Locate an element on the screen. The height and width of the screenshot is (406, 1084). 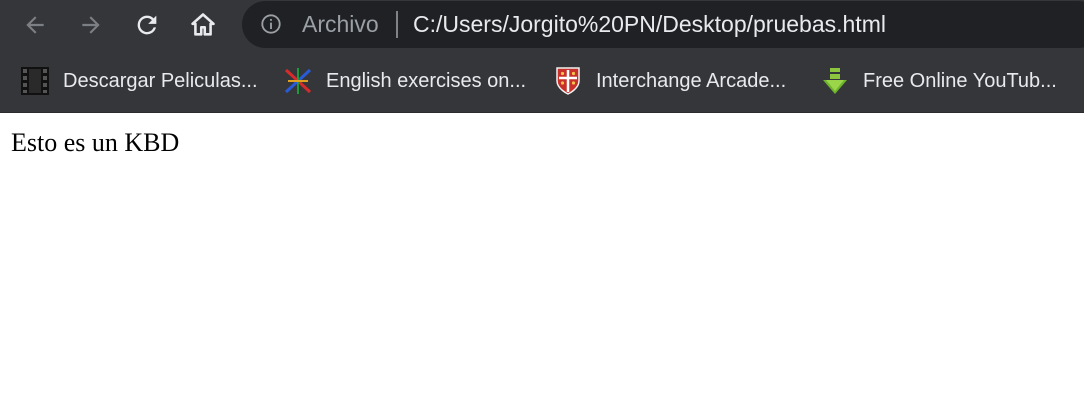
page-body-text: Esto es un KBD is located at coordinates (95, 142).